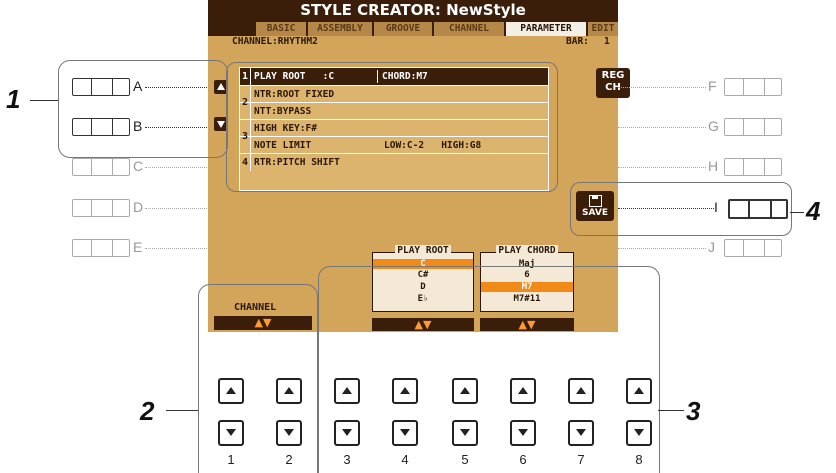 This screenshot has height=473, width=836. What do you see at coordinates (182, 410) in the screenshot?
I see `callout-2-line` at bounding box center [182, 410].